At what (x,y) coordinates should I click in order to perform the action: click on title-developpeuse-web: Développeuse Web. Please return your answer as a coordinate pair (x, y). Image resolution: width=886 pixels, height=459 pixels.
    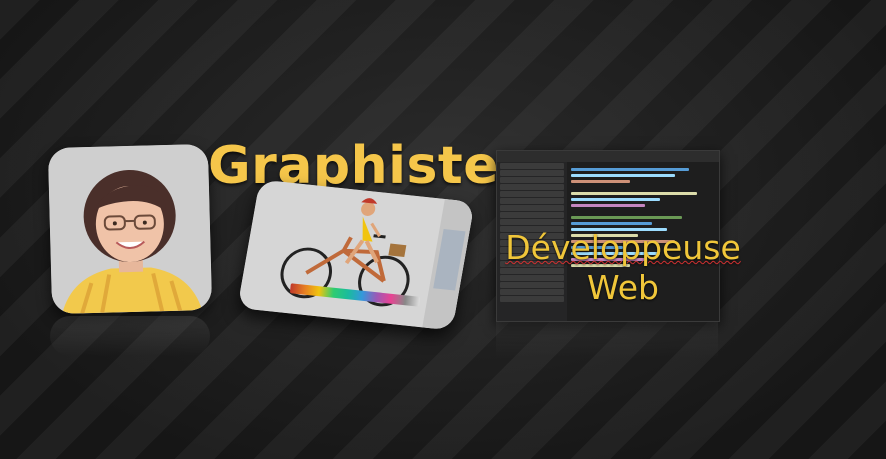
    Looking at the image, I should click on (623, 268).